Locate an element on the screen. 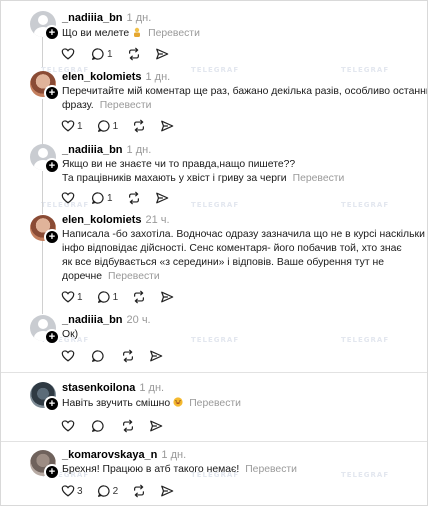 This screenshot has width=428, height=506. username: _komarovskaya_n is located at coordinates (109, 455).